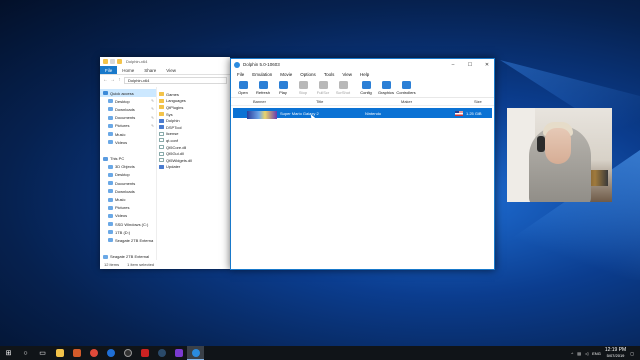 The width and height of the screenshot is (640, 360). What do you see at coordinates (195, 353) in the screenshot?
I see `dolphin-taskbar-icon` at bounding box center [195, 353].